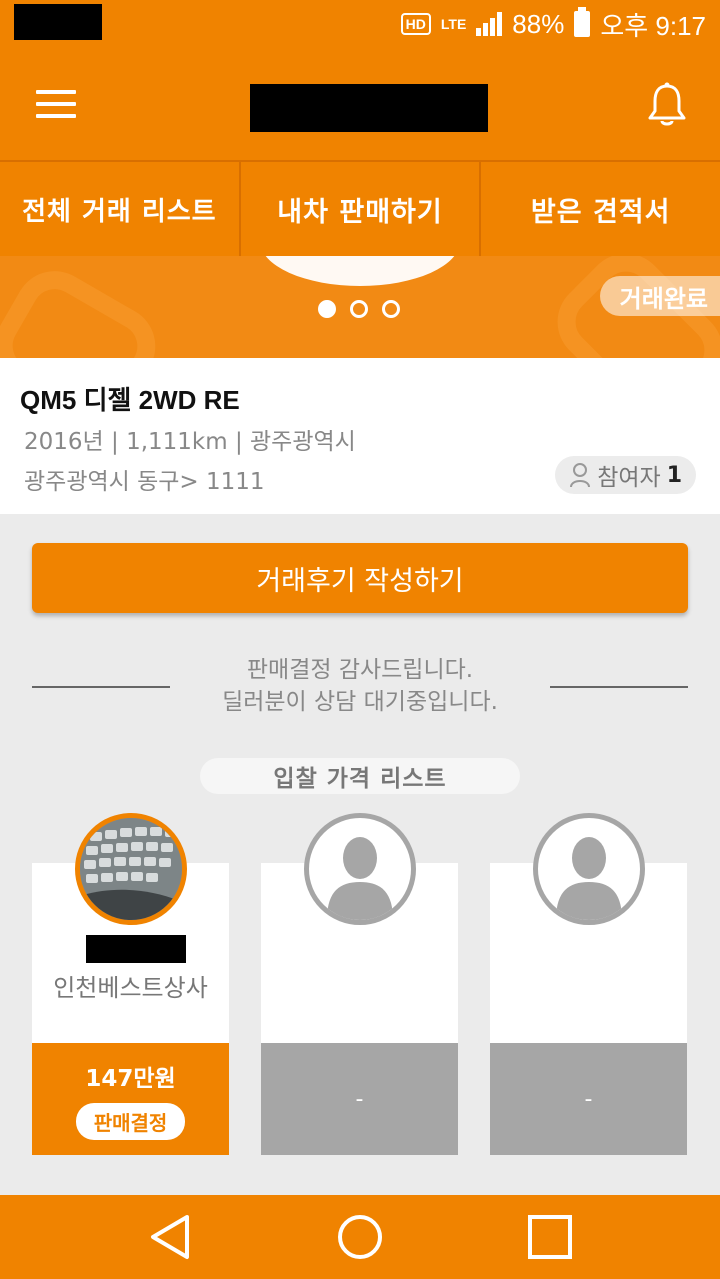  I want to click on keyboard-photo, so click(131, 869).